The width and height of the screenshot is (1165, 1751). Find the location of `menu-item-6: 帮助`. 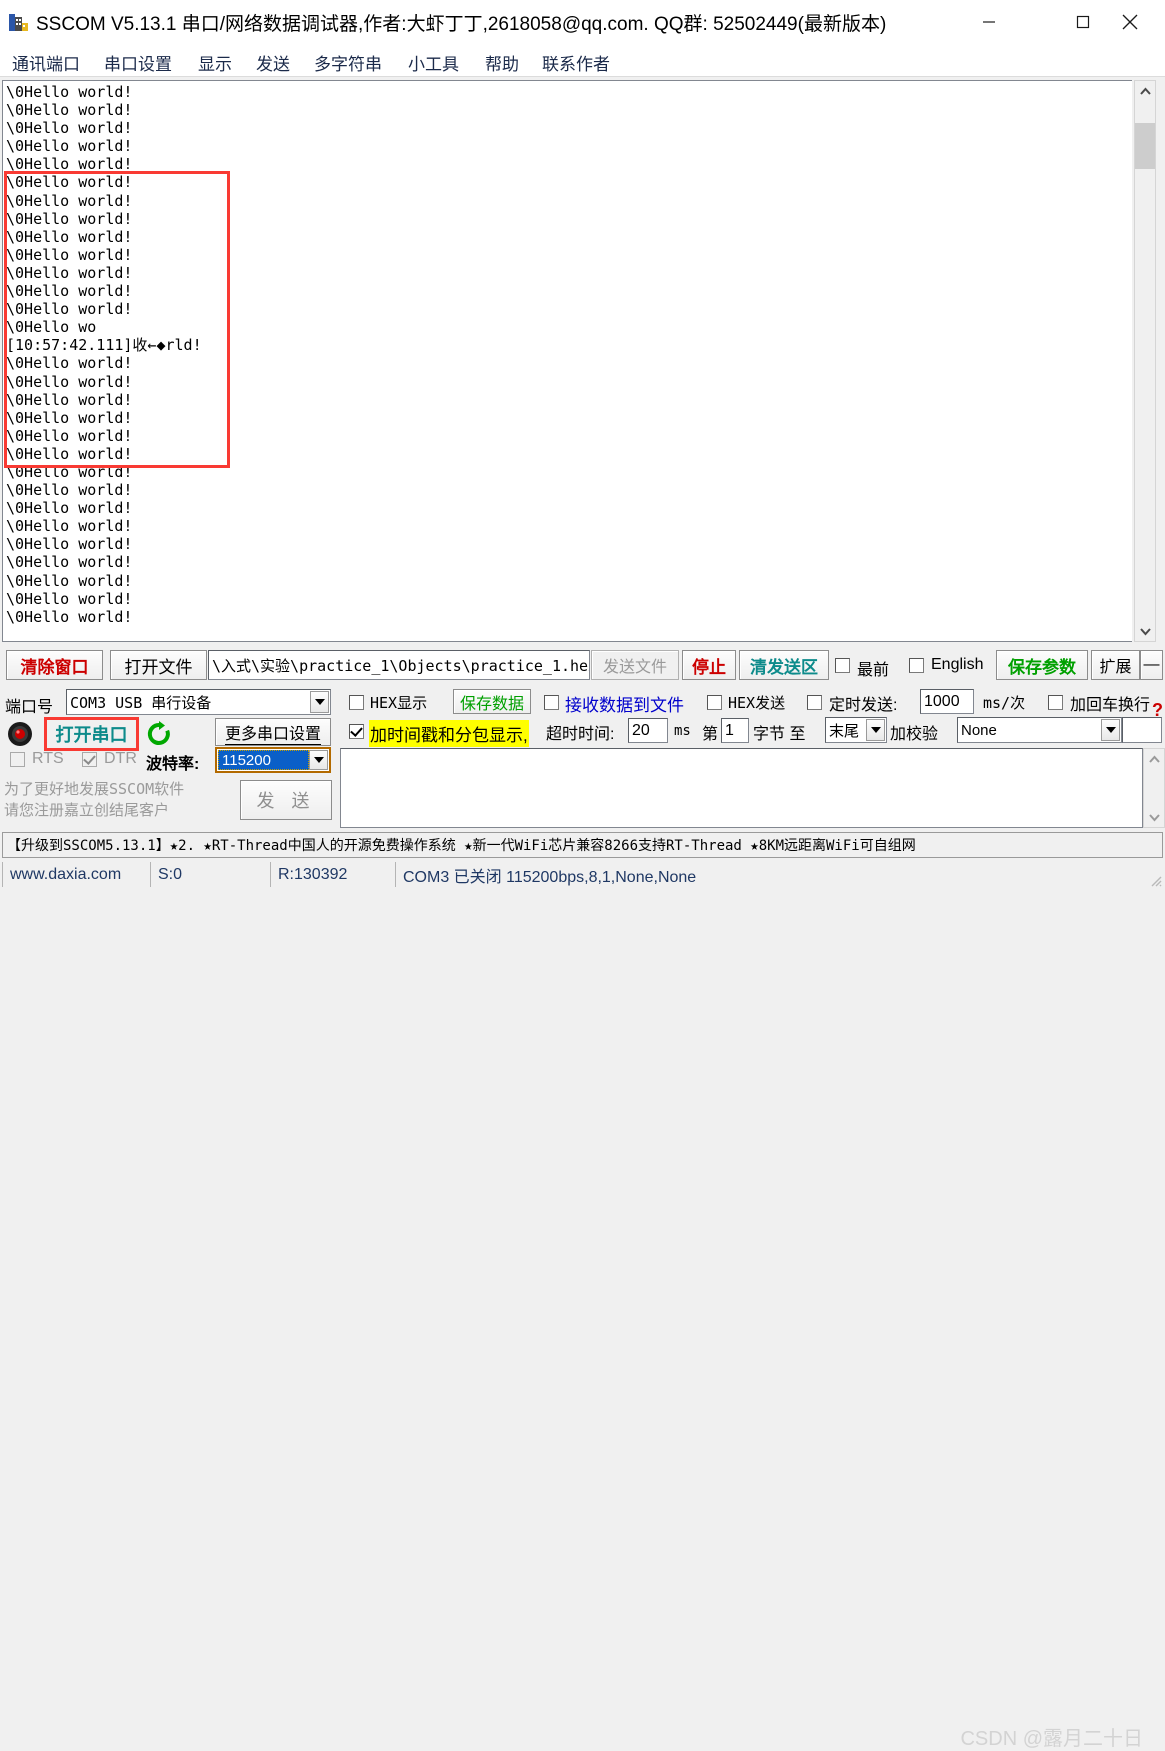

menu-item-6: 帮助 is located at coordinates (502, 62).